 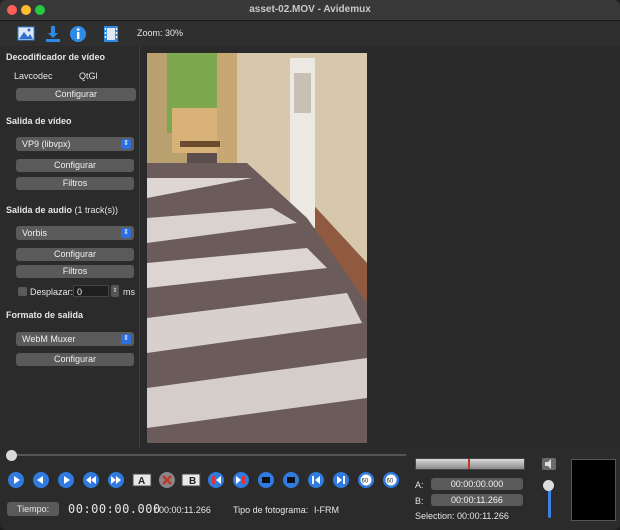 I want to click on volume-handle, so click(x=548, y=485).